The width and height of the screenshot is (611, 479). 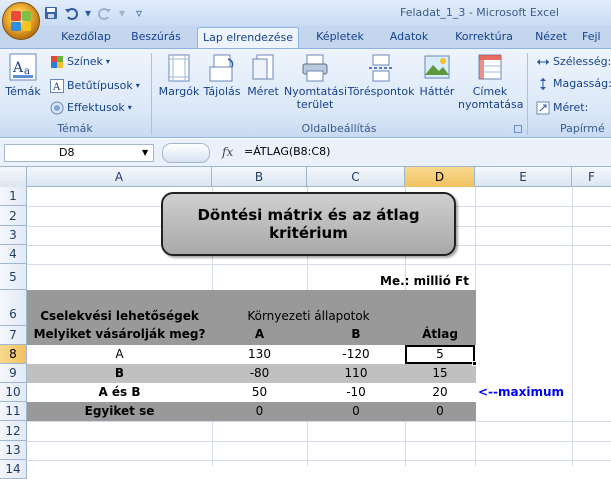 What do you see at coordinates (440, 392) in the screenshot?
I see `cell-average: 20` at bounding box center [440, 392].